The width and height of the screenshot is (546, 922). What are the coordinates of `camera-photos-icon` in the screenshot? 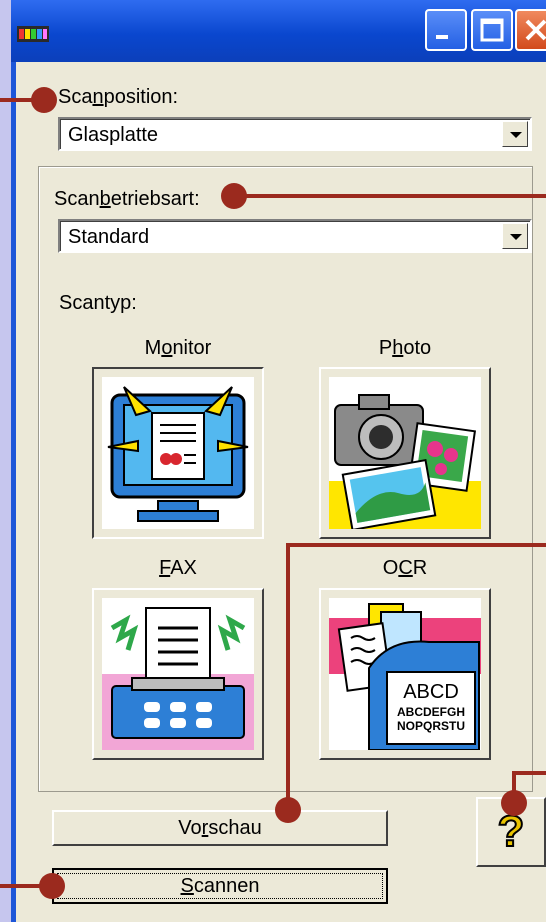 It's located at (405, 453).